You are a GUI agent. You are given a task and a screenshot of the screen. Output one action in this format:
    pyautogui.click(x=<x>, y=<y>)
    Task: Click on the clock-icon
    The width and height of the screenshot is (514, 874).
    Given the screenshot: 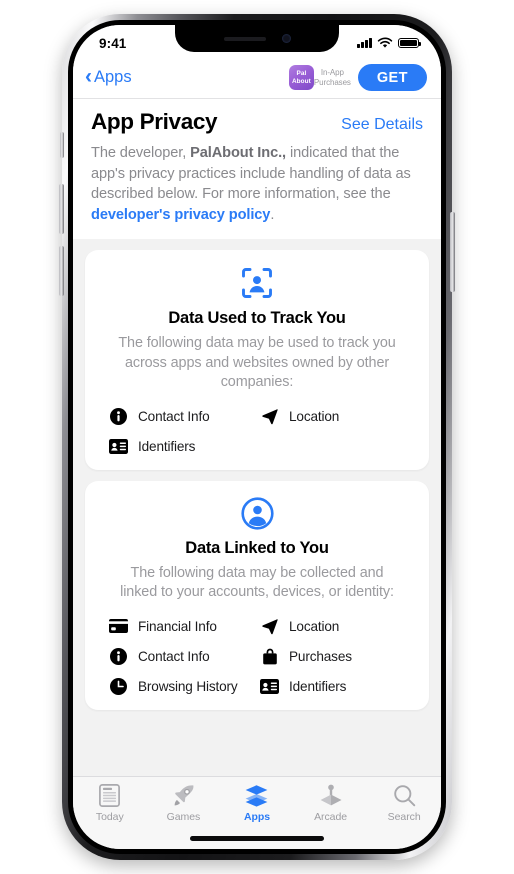 What is the action you would take?
    pyautogui.click(x=118, y=686)
    